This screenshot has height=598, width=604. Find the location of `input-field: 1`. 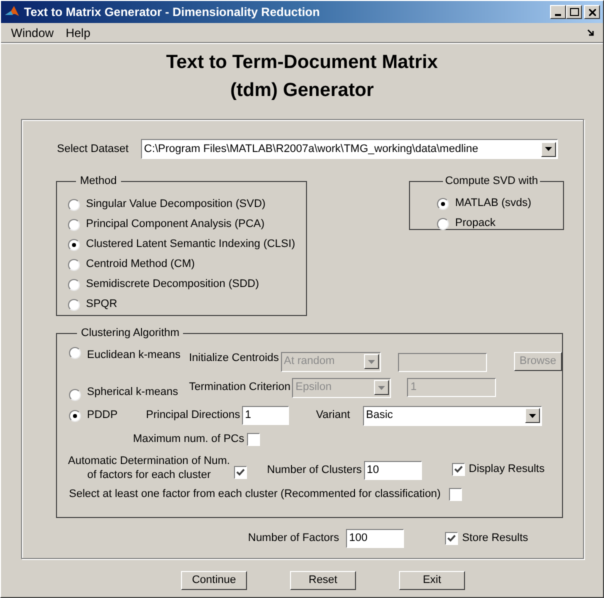

input-field: 1 is located at coordinates (265, 415).